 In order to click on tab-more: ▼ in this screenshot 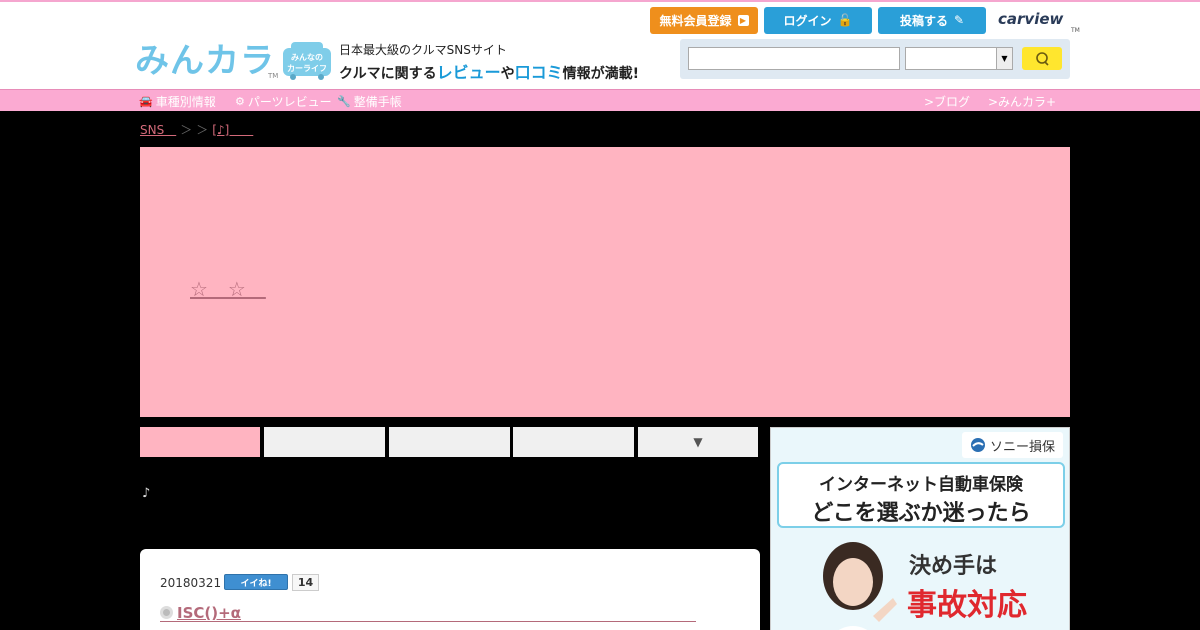, I will do `click(698, 442)`.